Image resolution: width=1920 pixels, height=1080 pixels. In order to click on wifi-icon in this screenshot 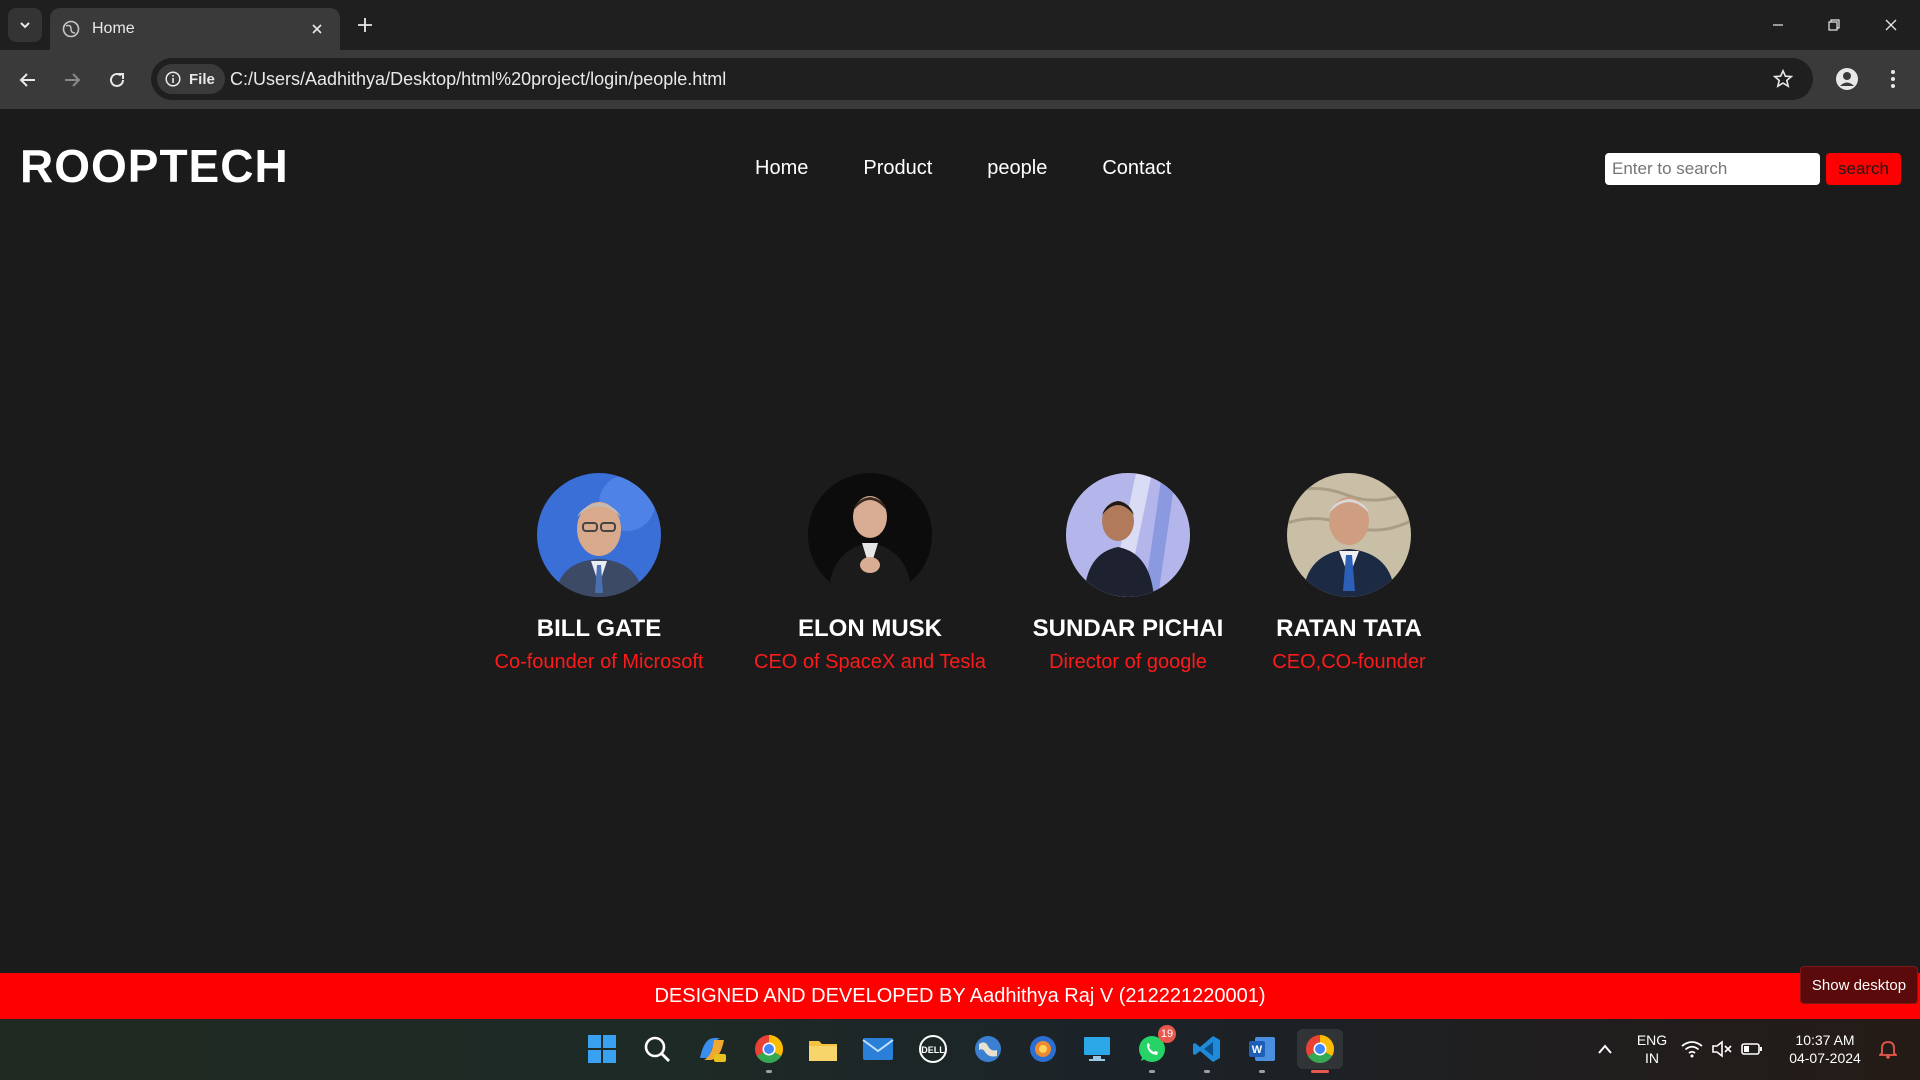, I will do `click(1692, 1049)`.